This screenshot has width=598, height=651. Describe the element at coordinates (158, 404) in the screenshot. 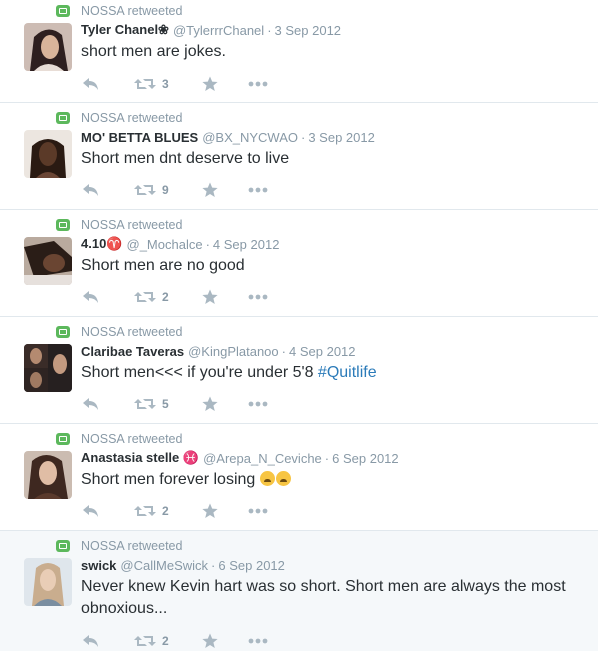

I see `retweet-action: 5` at that location.